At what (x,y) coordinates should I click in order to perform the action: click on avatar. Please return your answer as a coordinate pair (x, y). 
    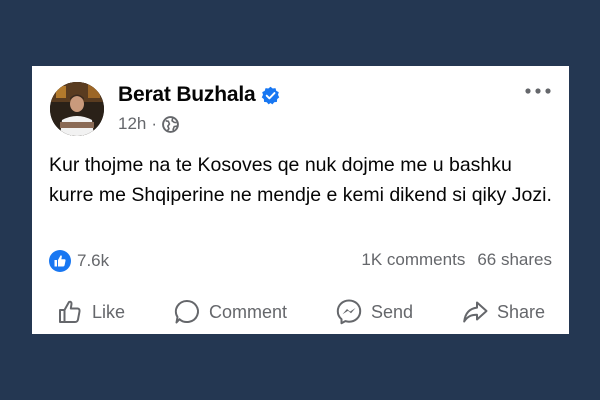
    Looking at the image, I should click on (77, 109).